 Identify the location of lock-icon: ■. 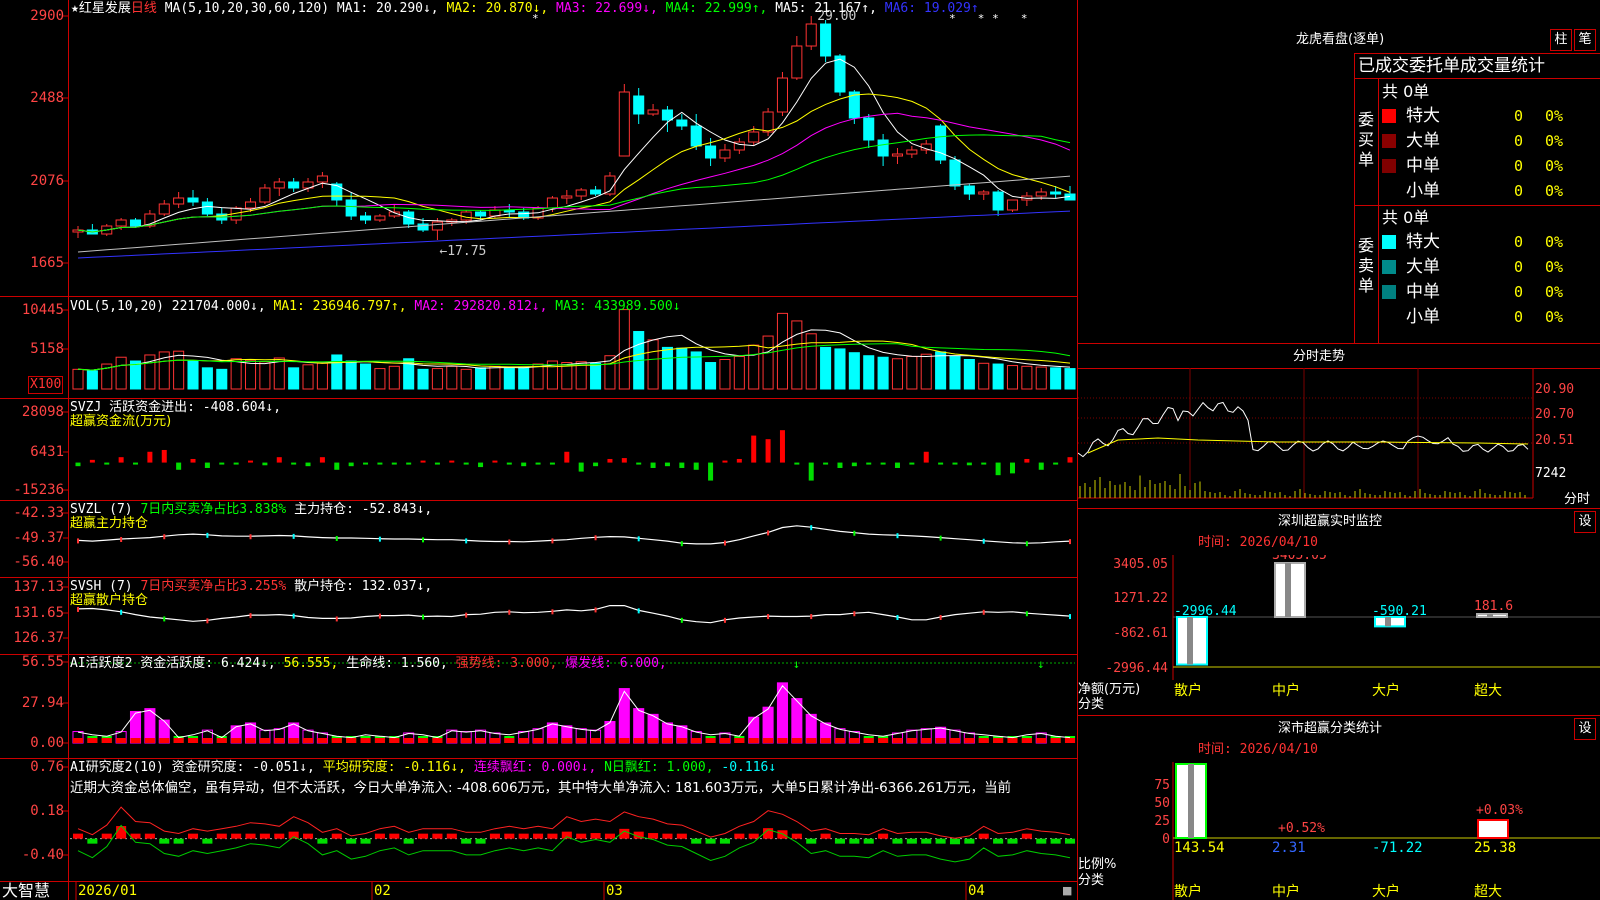
(1067, 891).